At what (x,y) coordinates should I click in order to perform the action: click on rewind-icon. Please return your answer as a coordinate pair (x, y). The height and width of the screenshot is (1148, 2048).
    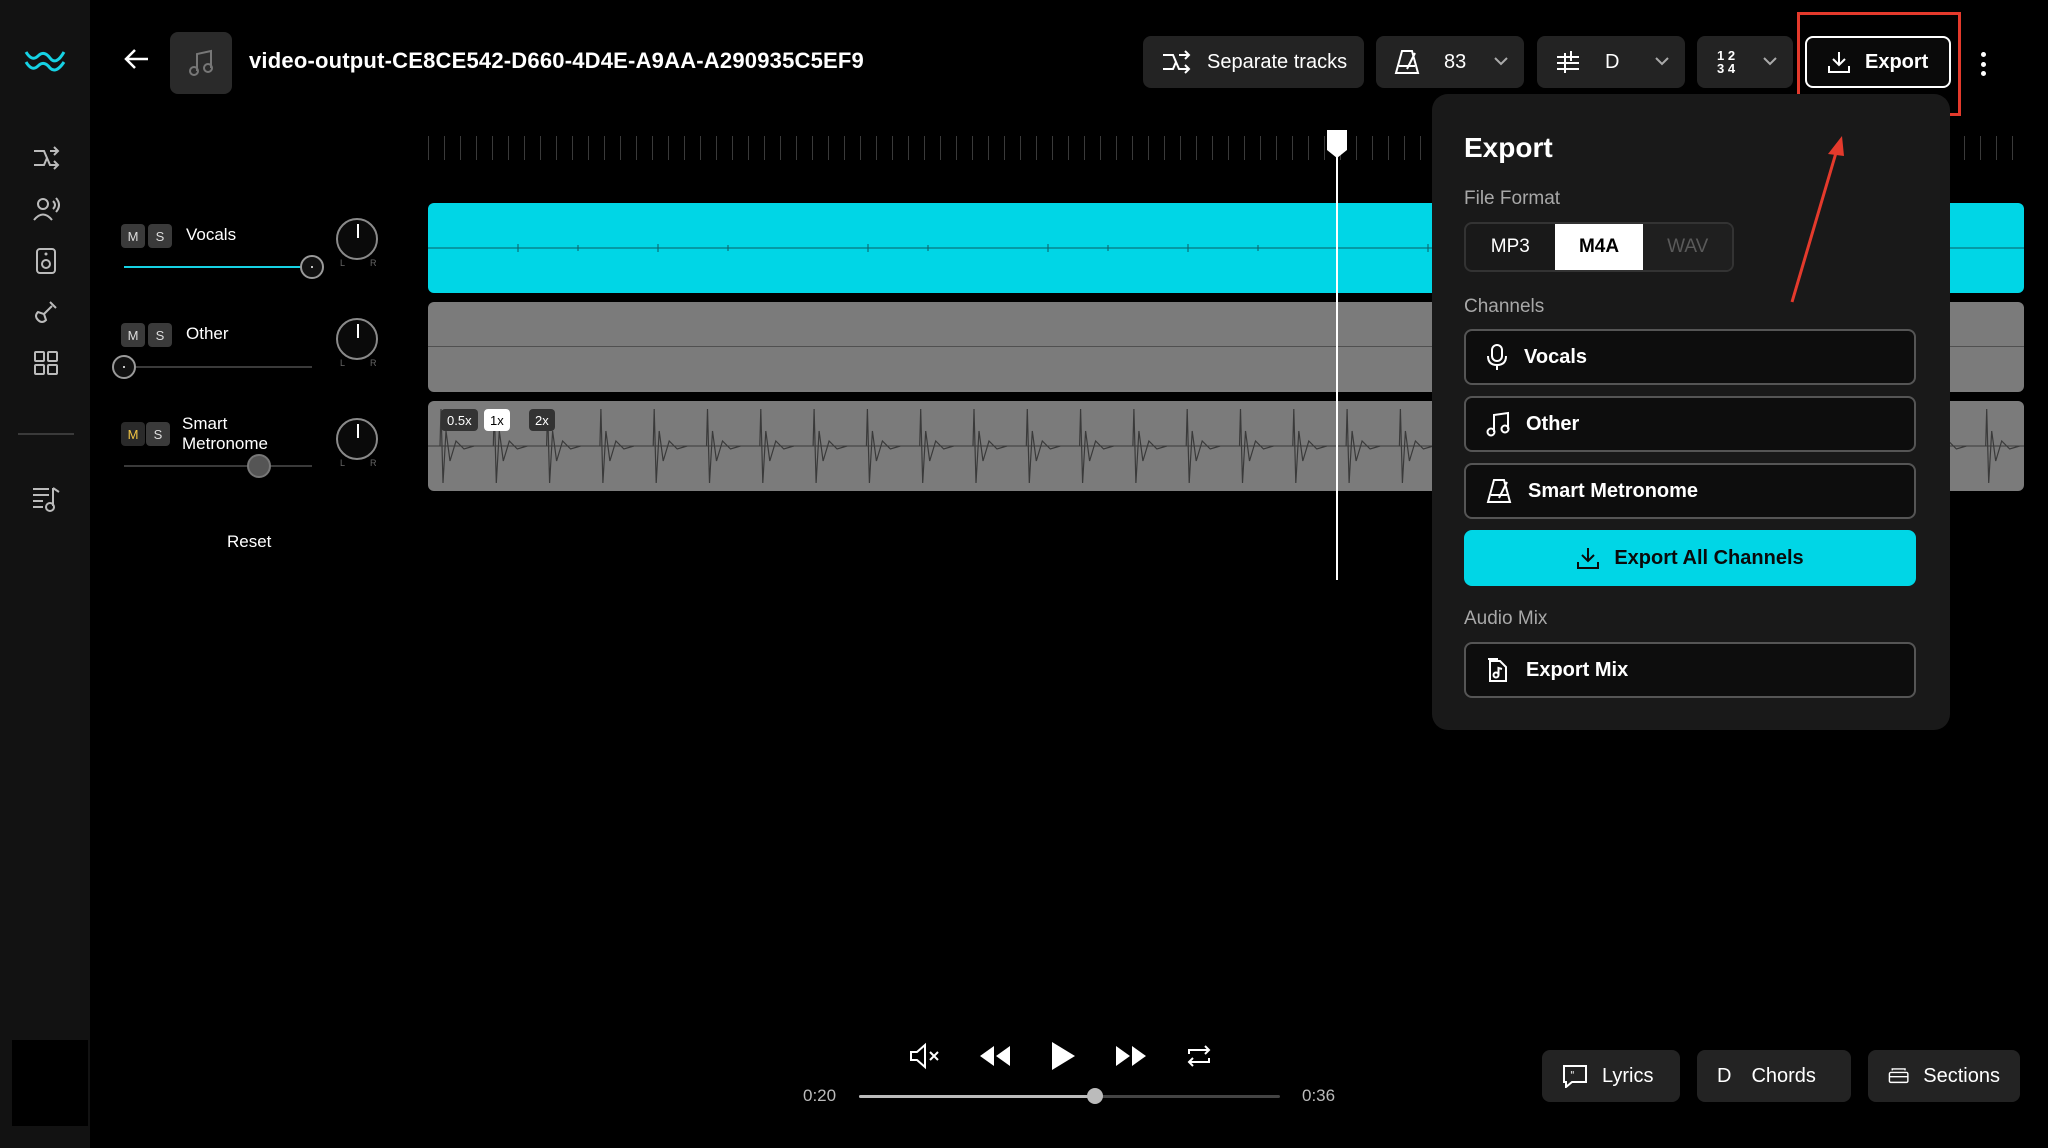
    Looking at the image, I should click on (995, 1056).